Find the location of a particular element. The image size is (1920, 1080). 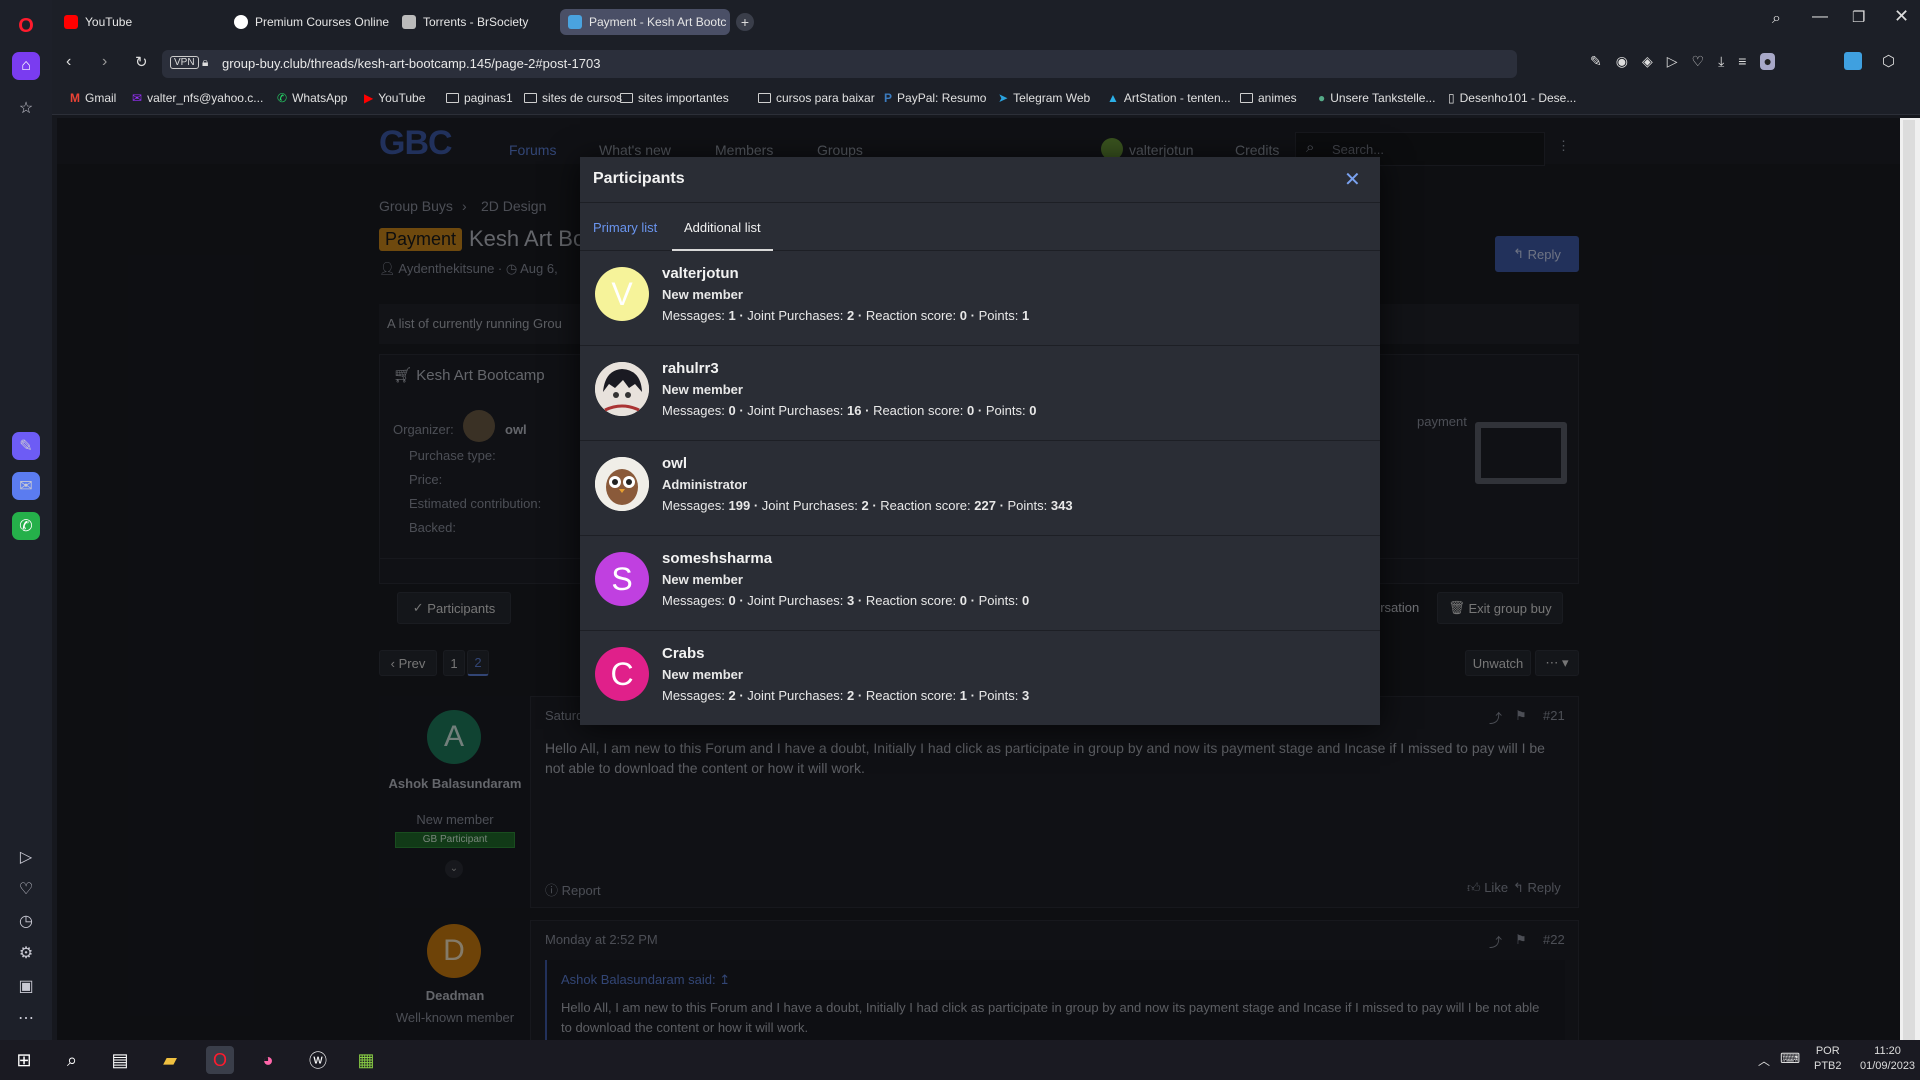

anime-avatar-icon is located at coordinates (622, 389).